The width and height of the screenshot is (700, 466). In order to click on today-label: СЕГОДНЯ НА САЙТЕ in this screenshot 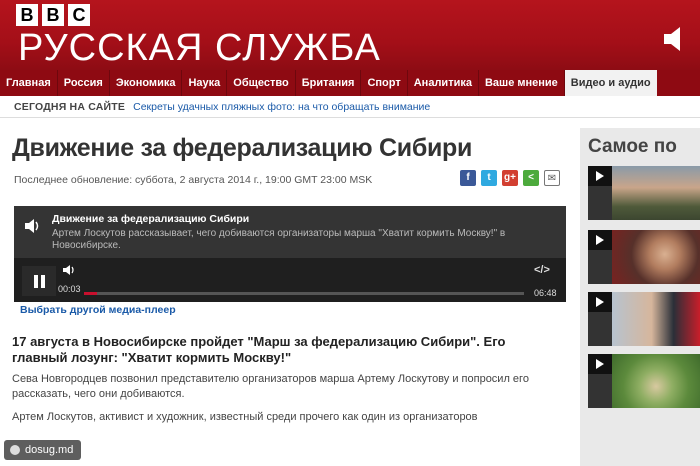, I will do `click(70, 106)`.